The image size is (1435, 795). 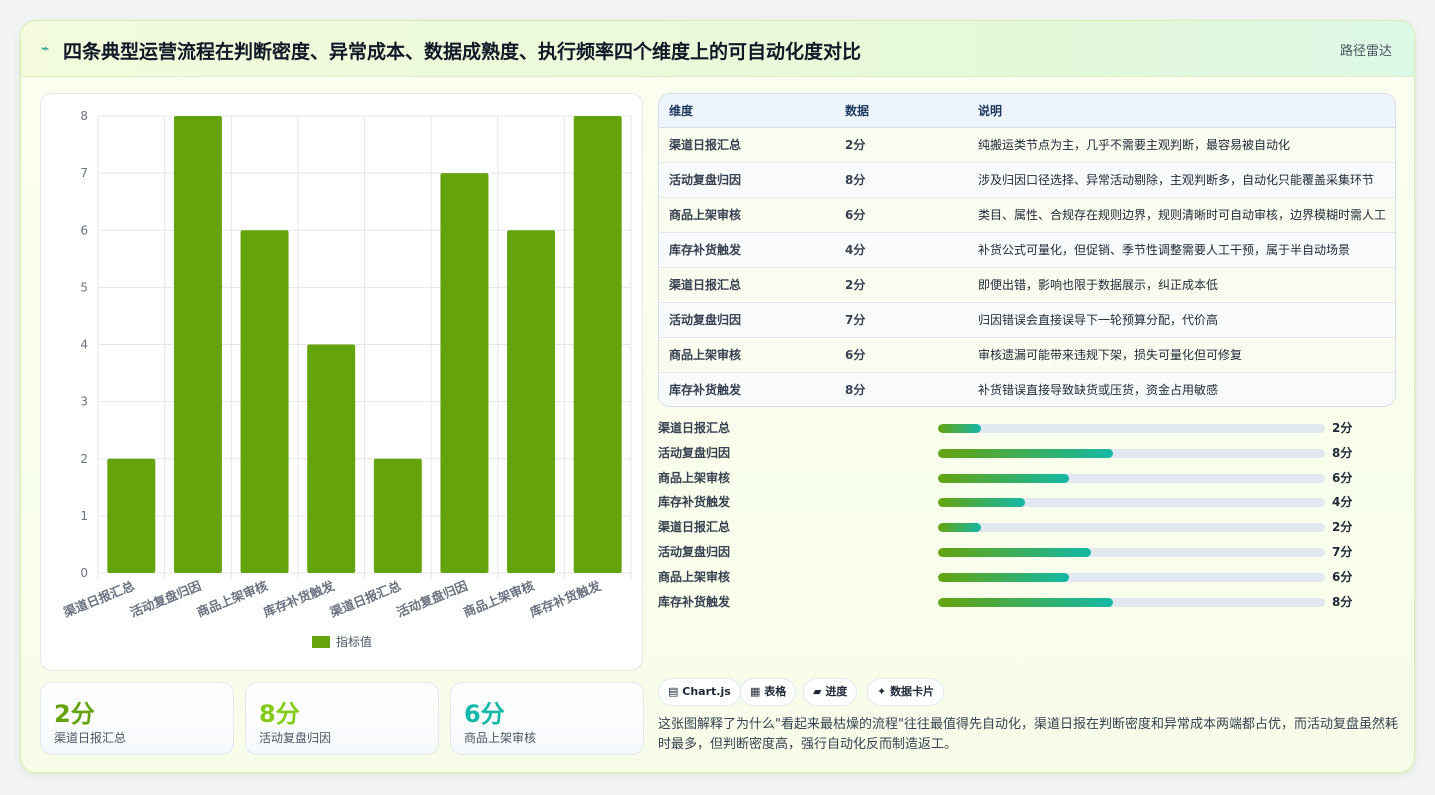 What do you see at coordinates (882, 691) in the screenshot?
I see `sparkle-icon: ✦` at bounding box center [882, 691].